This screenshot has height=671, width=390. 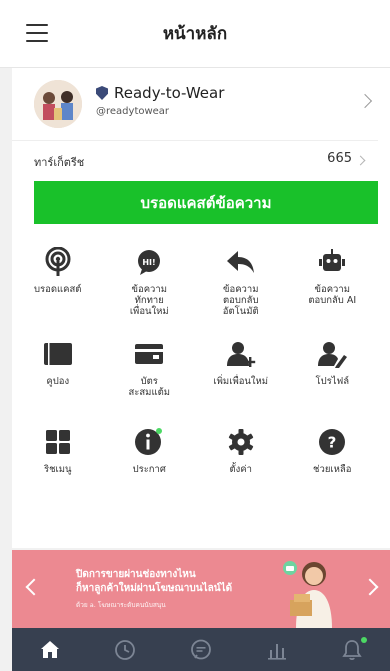 I want to click on feature-label: ข้อความ ทักทาย เพื่อนใหม่, so click(x=149, y=300).